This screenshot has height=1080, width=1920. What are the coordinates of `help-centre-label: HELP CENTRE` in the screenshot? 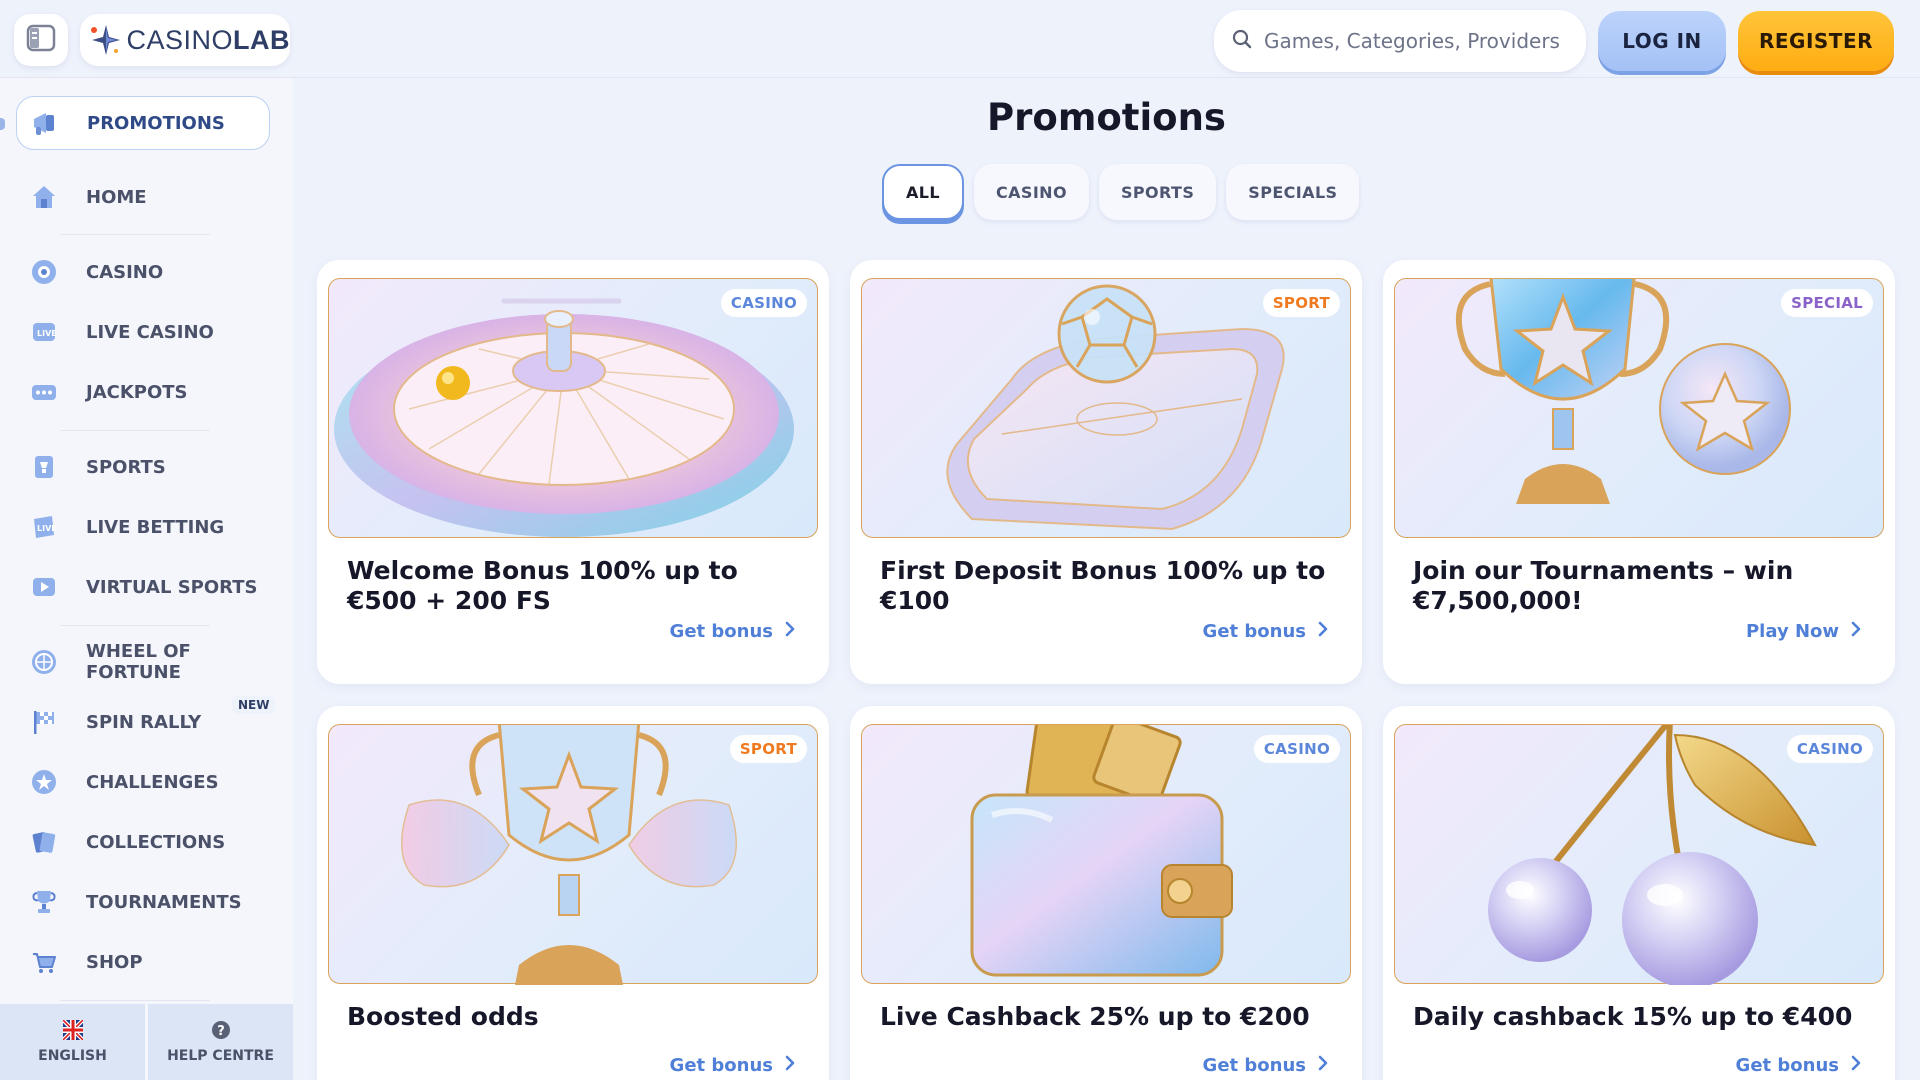 It's located at (220, 1056).